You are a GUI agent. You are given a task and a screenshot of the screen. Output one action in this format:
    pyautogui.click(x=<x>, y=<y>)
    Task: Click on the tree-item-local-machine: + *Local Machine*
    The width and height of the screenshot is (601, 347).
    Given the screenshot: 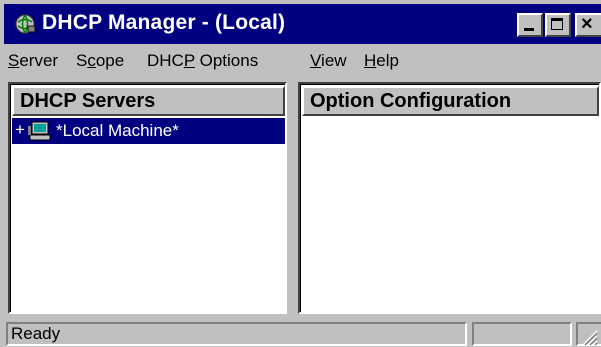 What is the action you would take?
    pyautogui.click(x=148, y=131)
    